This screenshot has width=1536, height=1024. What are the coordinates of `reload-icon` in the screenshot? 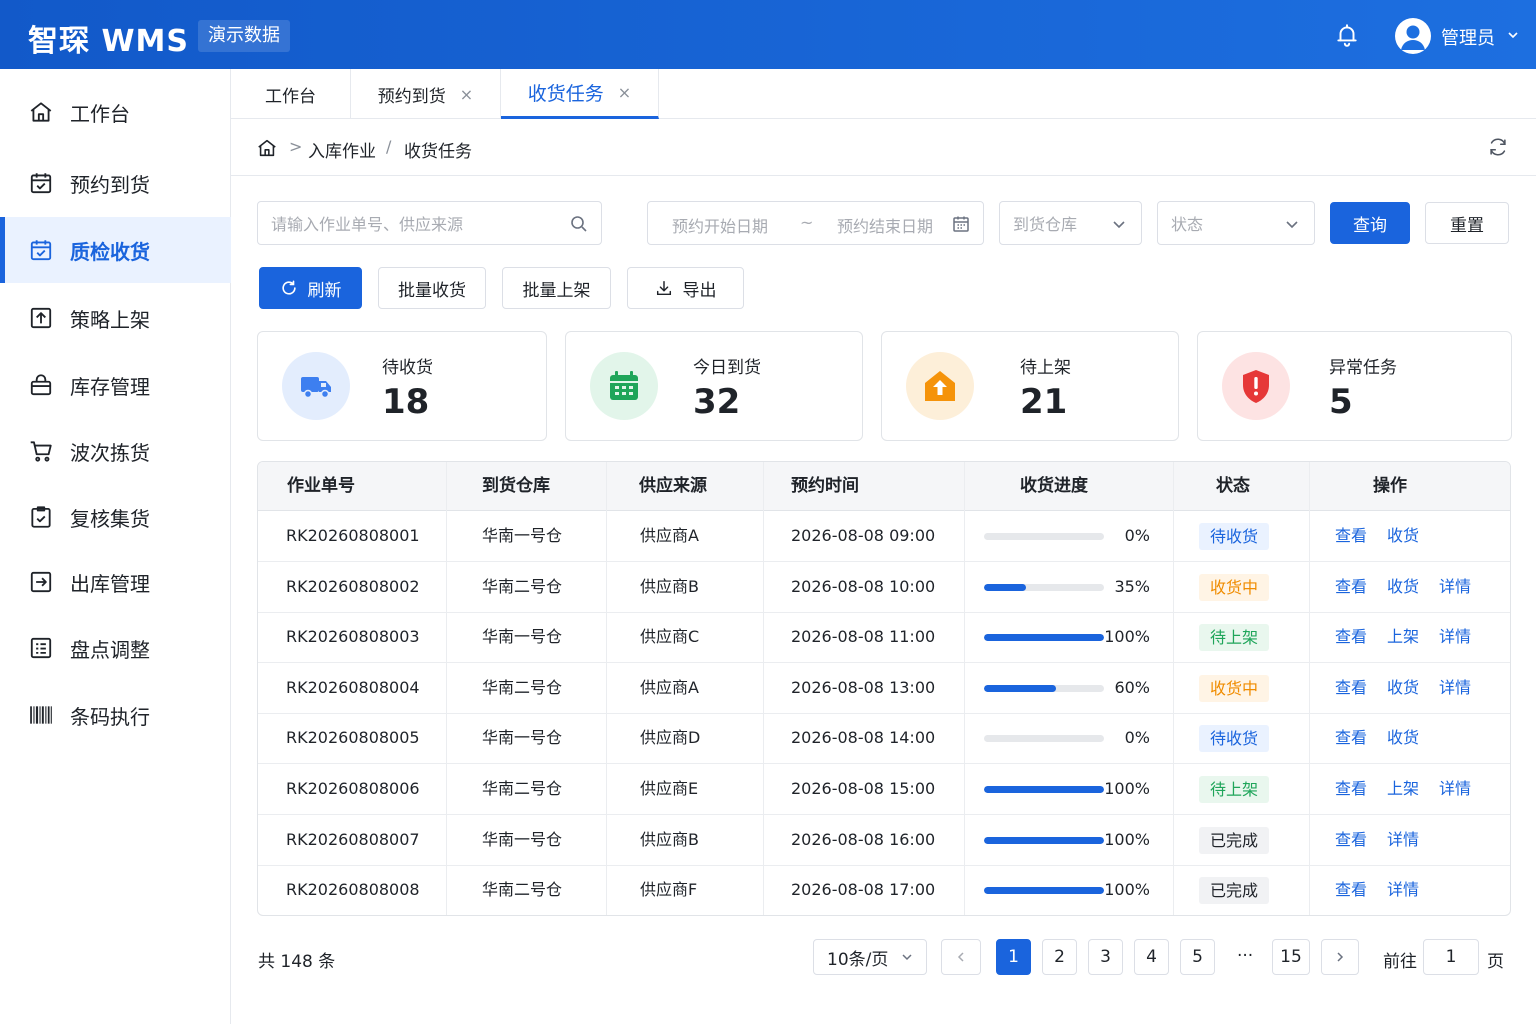 It's located at (1498, 147).